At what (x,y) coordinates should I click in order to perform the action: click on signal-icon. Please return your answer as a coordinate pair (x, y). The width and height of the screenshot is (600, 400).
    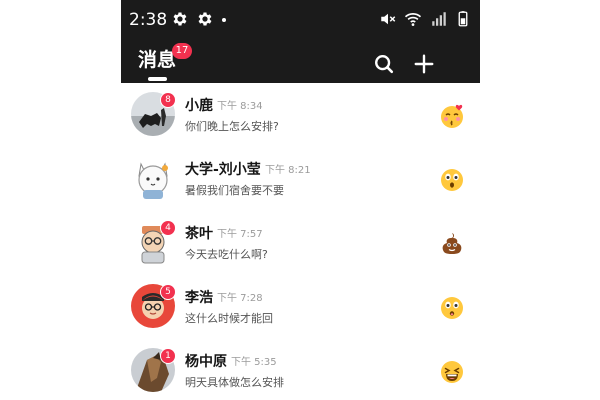
    Looking at the image, I should click on (439, 19).